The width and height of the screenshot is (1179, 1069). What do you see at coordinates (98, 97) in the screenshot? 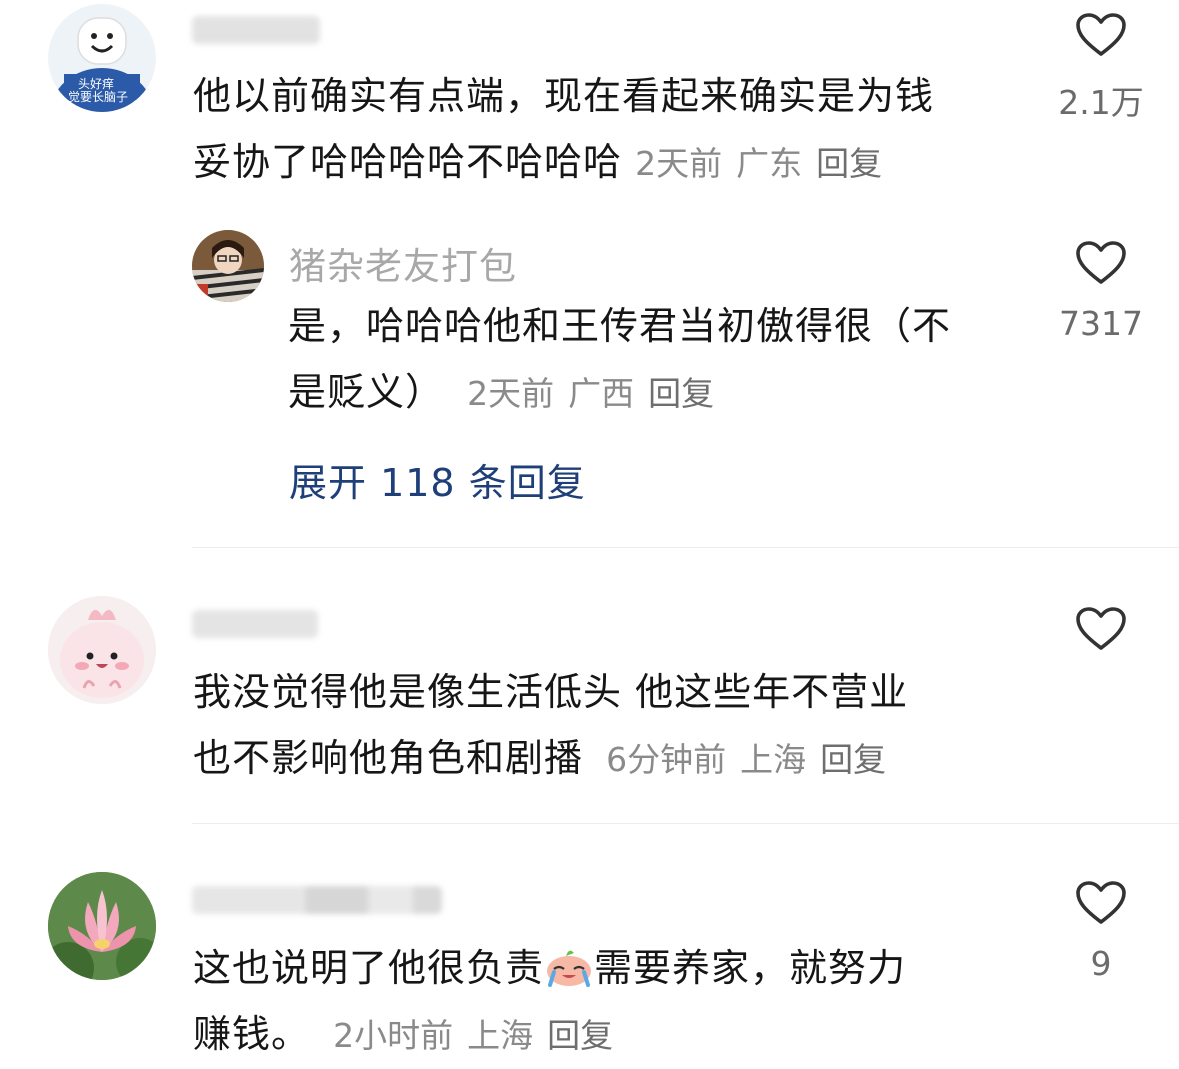
I see `avatar-caption: 觉要长脑子` at bounding box center [98, 97].